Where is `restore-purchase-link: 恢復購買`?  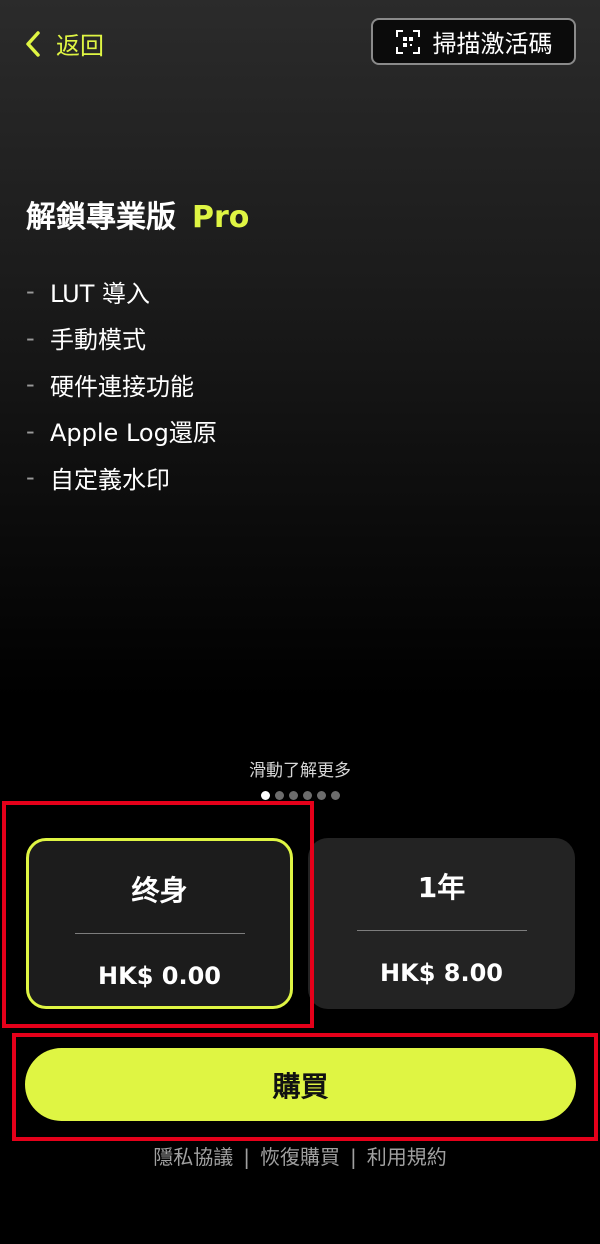 restore-purchase-link: 恢復購買 is located at coordinates (300, 1157).